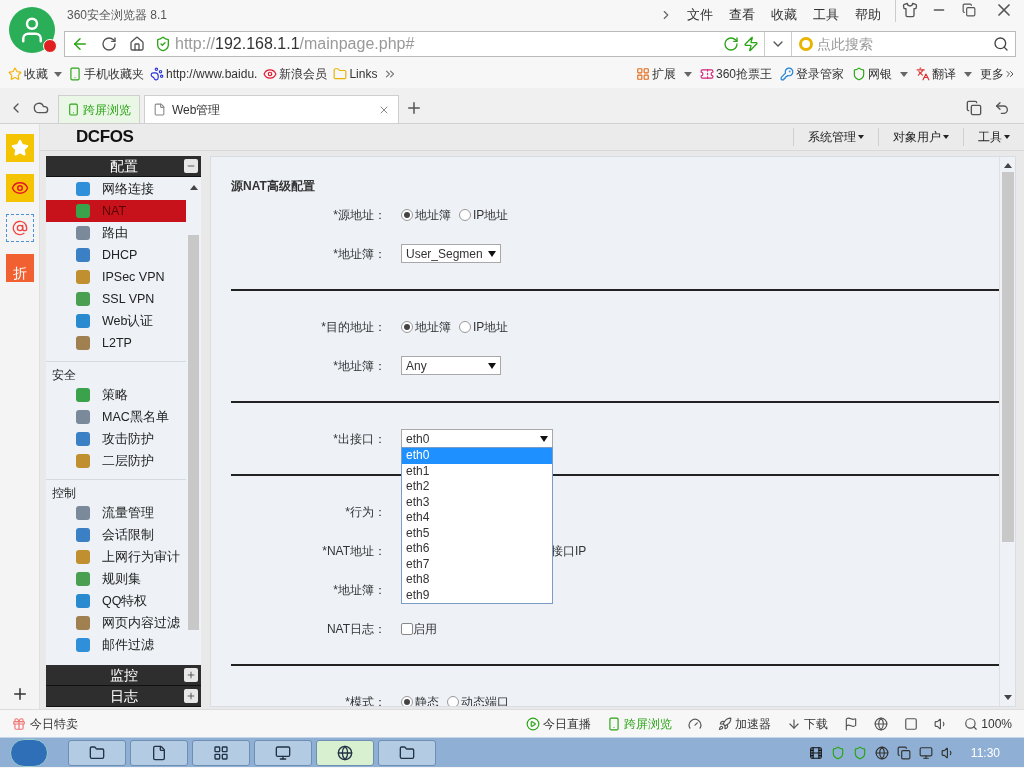 Image resolution: width=1024 pixels, height=768 pixels. Describe the element at coordinates (363, 74) in the screenshot. I see `bookmark-link: Links` at that location.